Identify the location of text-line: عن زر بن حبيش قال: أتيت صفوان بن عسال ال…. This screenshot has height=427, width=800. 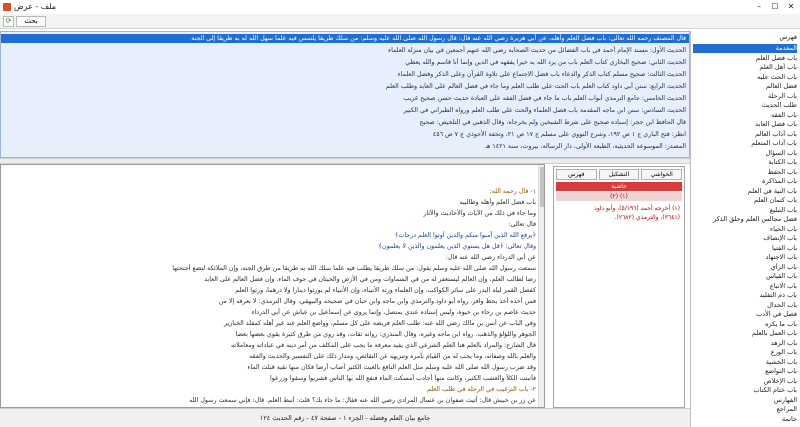
(362, 400).